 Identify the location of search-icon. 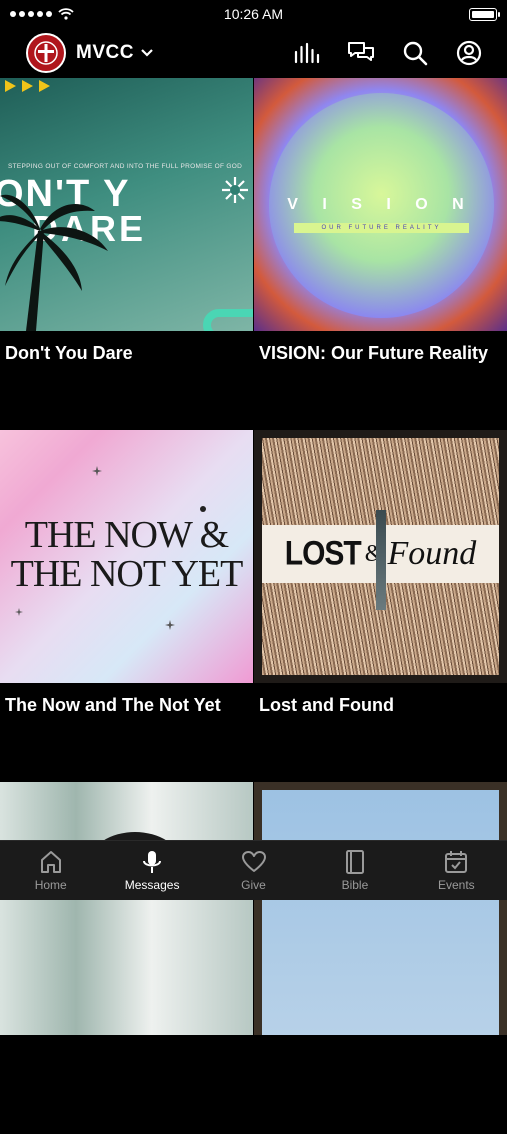
(415, 53).